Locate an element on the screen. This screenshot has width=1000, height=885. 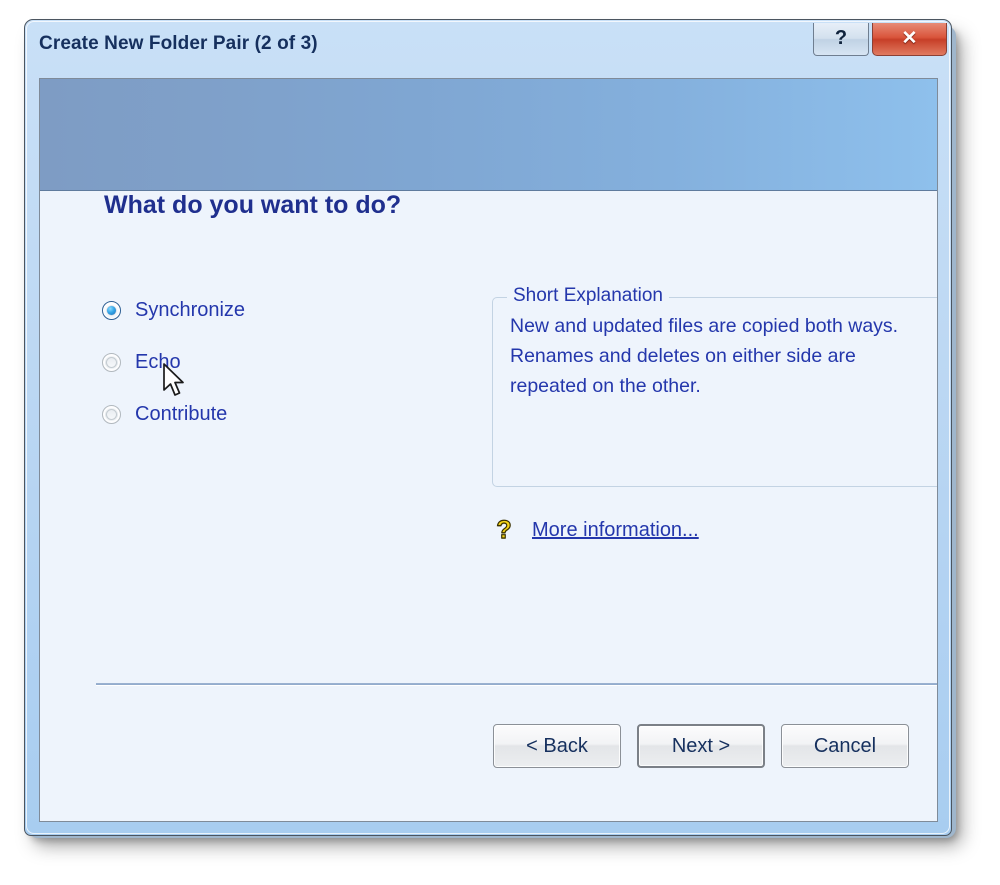
window-controls: ? ✕ is located at coordinates (880, 39).